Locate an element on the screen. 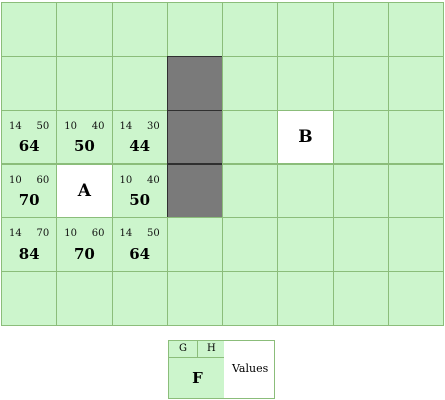 The height and width of the screenshot is (400, 445). endpoint-cell: A is located at coordinates (84, 191).